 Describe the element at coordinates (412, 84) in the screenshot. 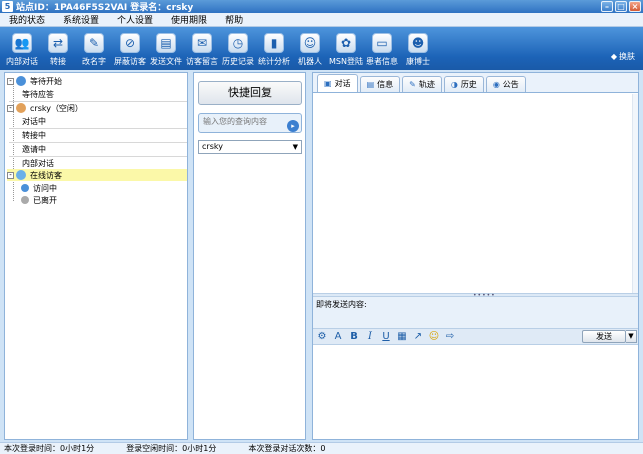

I see `track-icon: ✎` at that location.